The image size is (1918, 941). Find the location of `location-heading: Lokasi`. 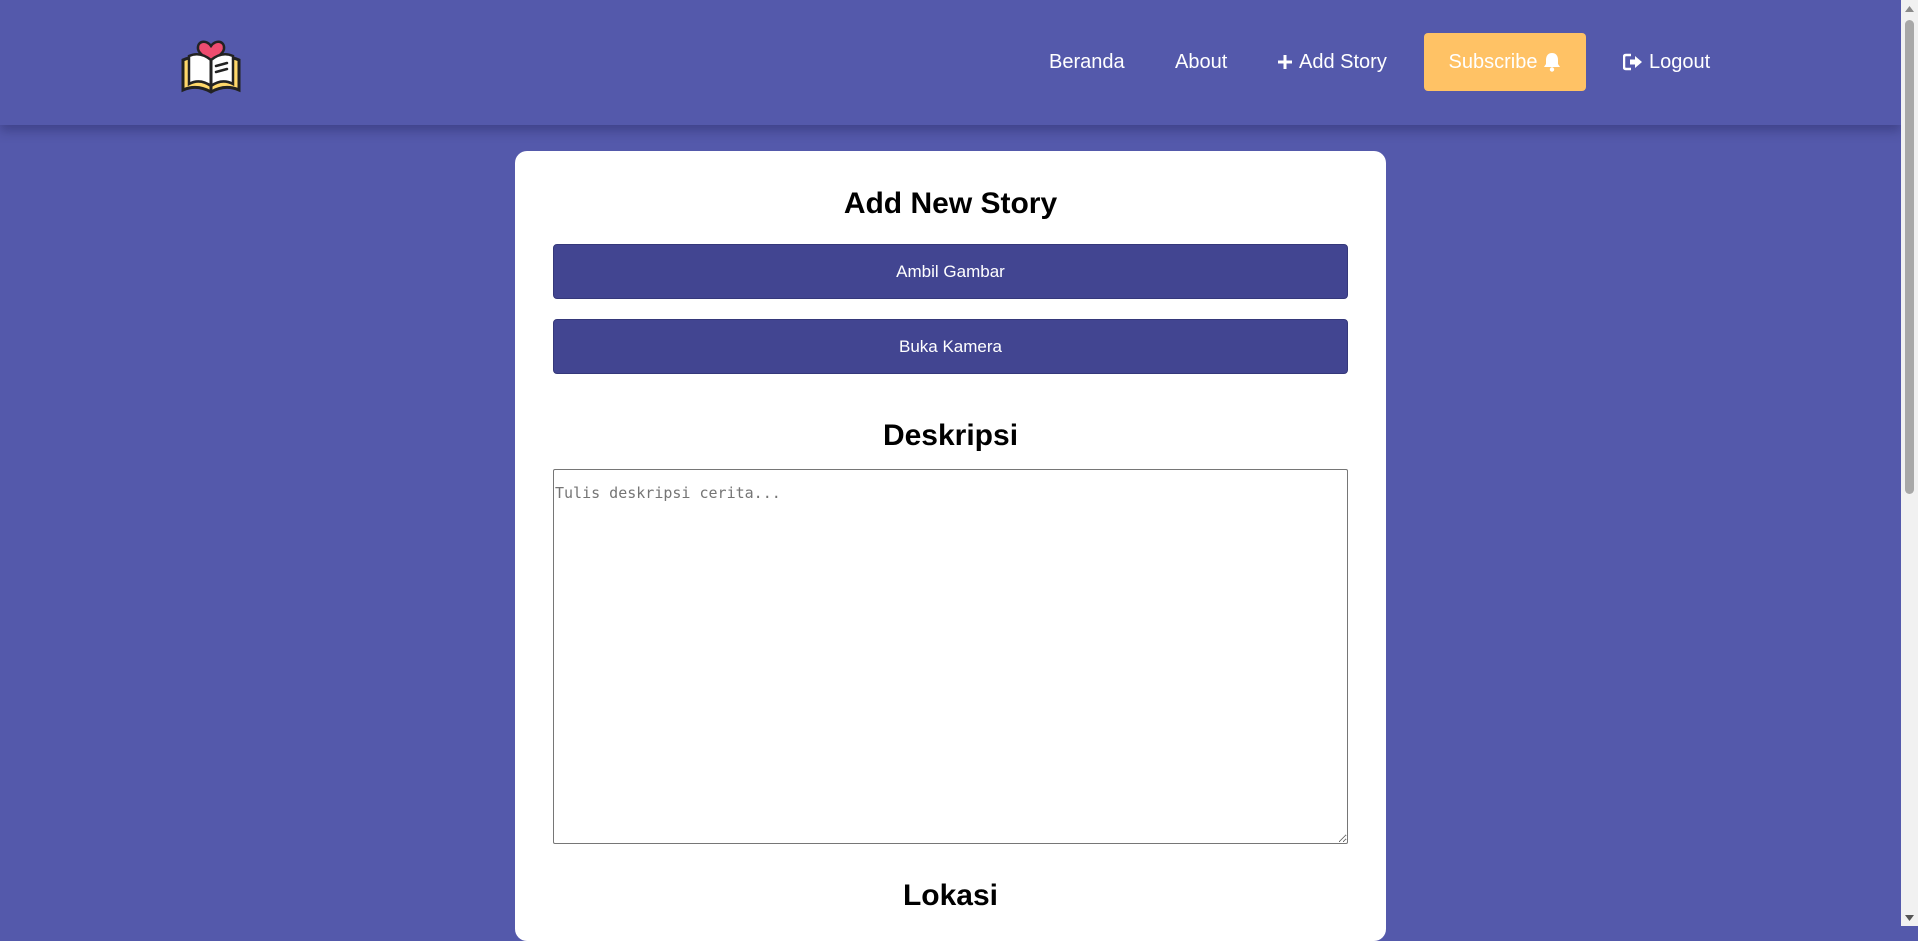

location-heading: Lokasi is located at coordinates (950, 895).